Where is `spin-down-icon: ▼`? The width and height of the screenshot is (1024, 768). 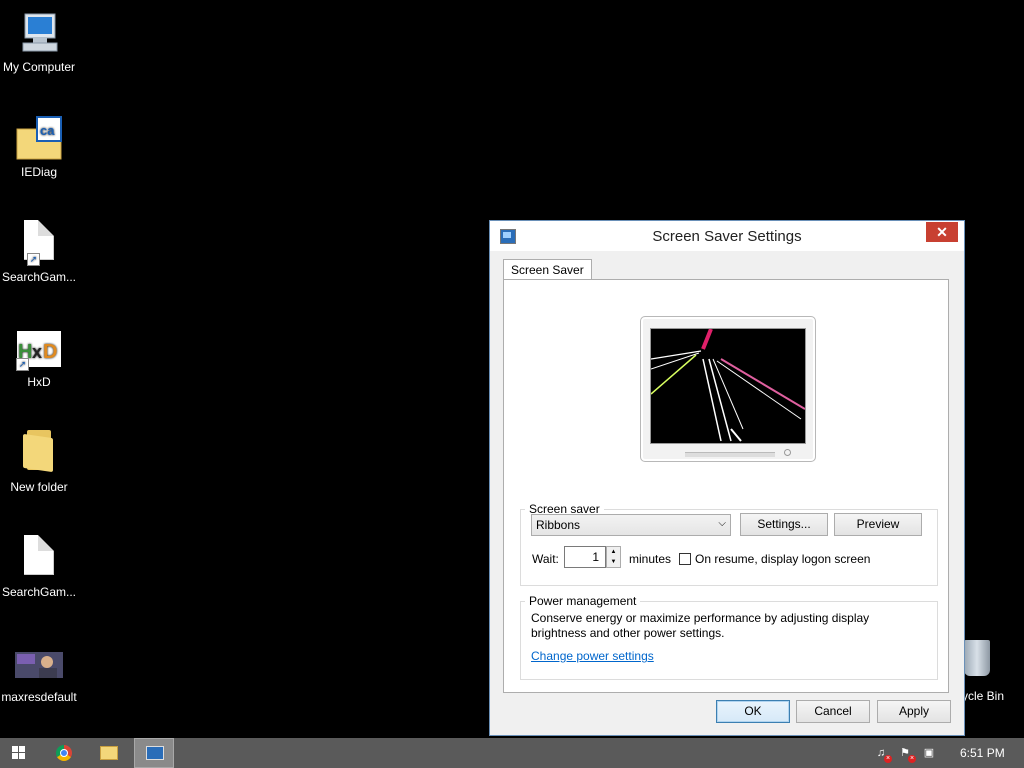 spin-down-icon: ▼ is located at coordinates (613, 562).